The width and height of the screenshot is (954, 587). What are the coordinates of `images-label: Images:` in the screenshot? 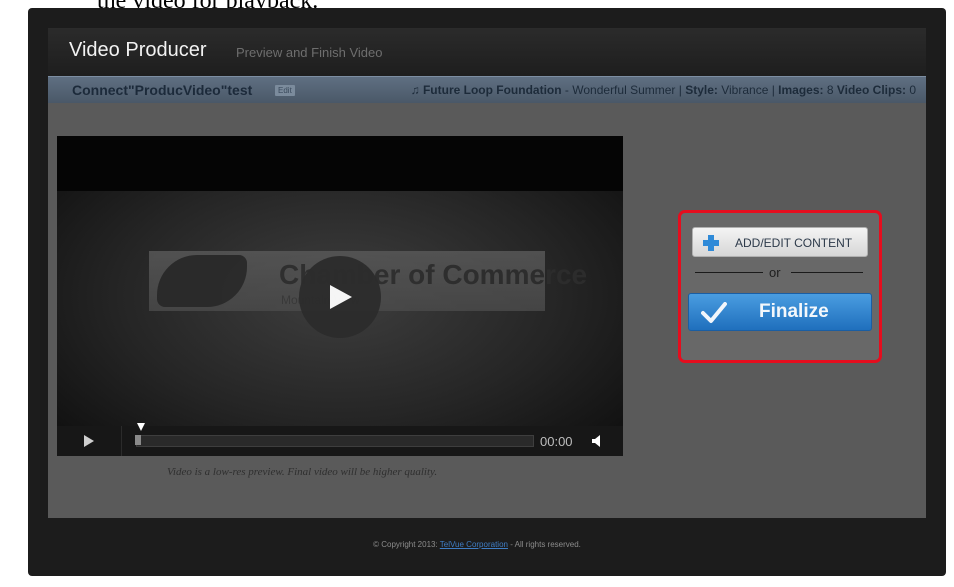 It's located at (801, 90).